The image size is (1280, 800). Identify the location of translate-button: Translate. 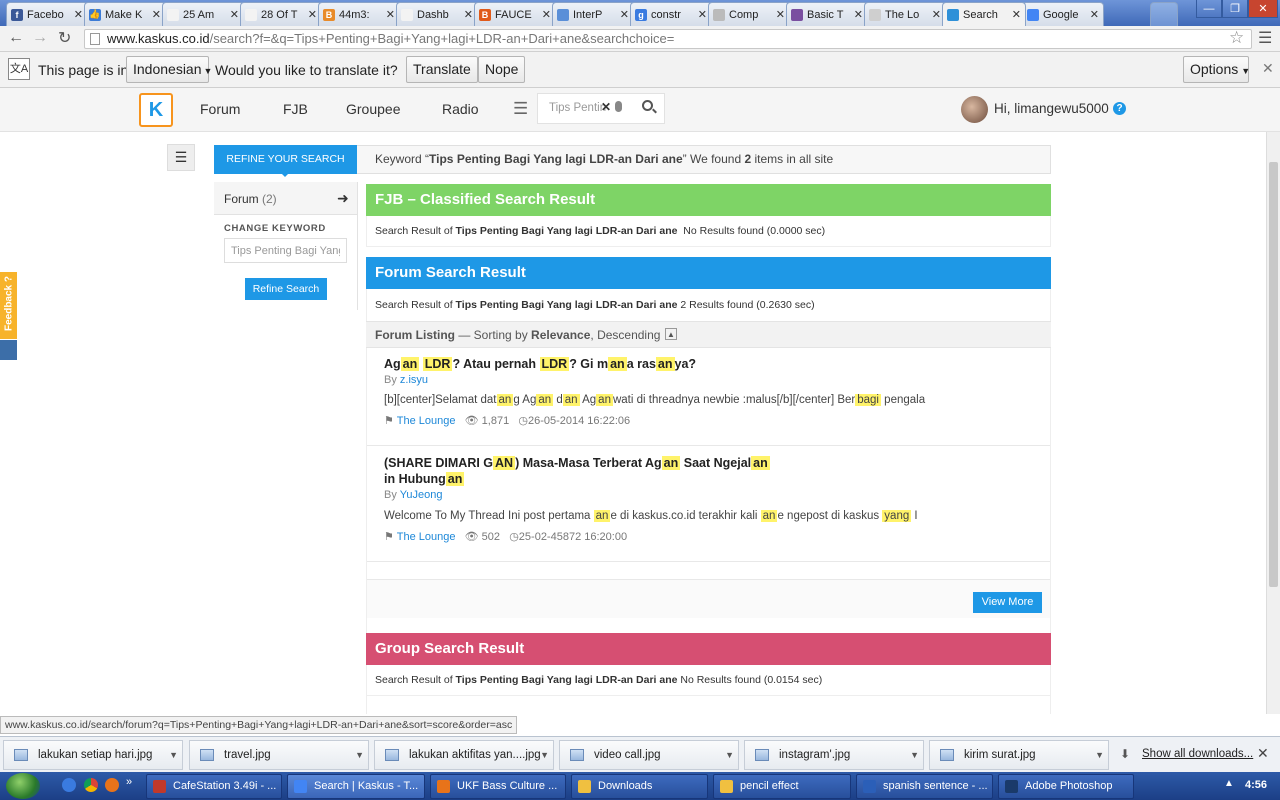
(442, 69).